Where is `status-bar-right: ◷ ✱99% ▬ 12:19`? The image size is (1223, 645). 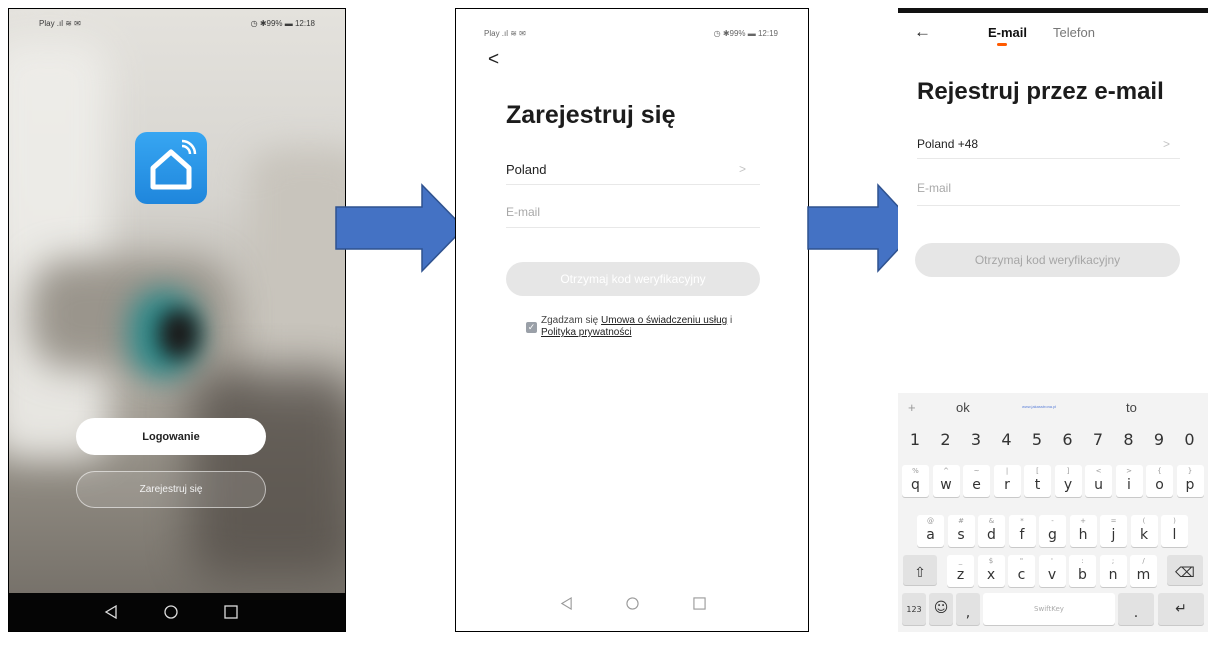 status-bar-right: ◷ ✱99% ▬ 12:19 is located at coordinates (745, 33).